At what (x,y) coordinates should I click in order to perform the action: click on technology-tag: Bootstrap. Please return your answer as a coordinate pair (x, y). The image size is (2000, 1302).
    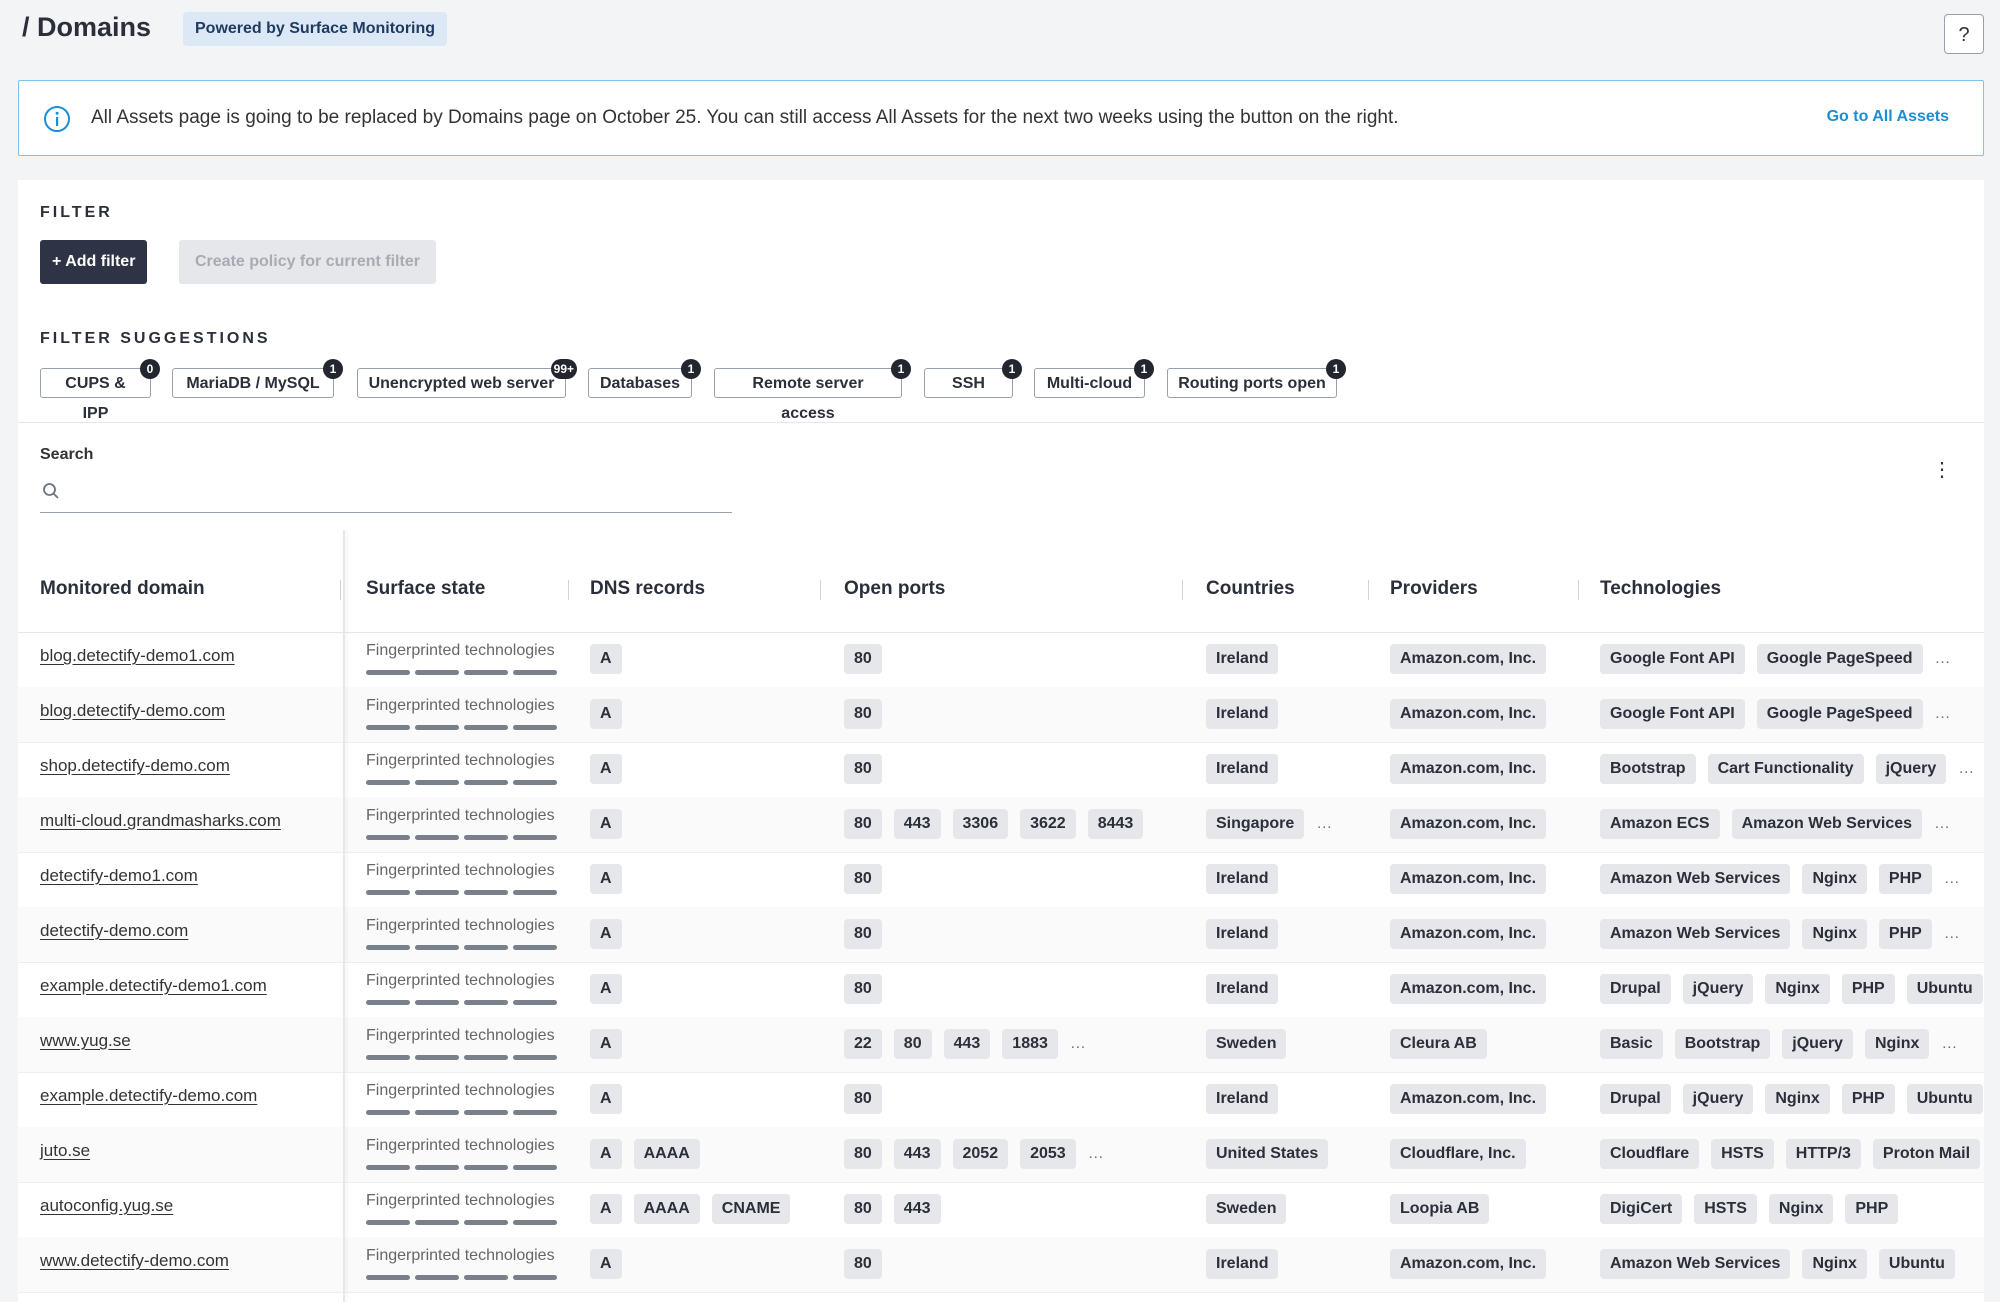
    Looking at the image, I should click on (1648, 769).